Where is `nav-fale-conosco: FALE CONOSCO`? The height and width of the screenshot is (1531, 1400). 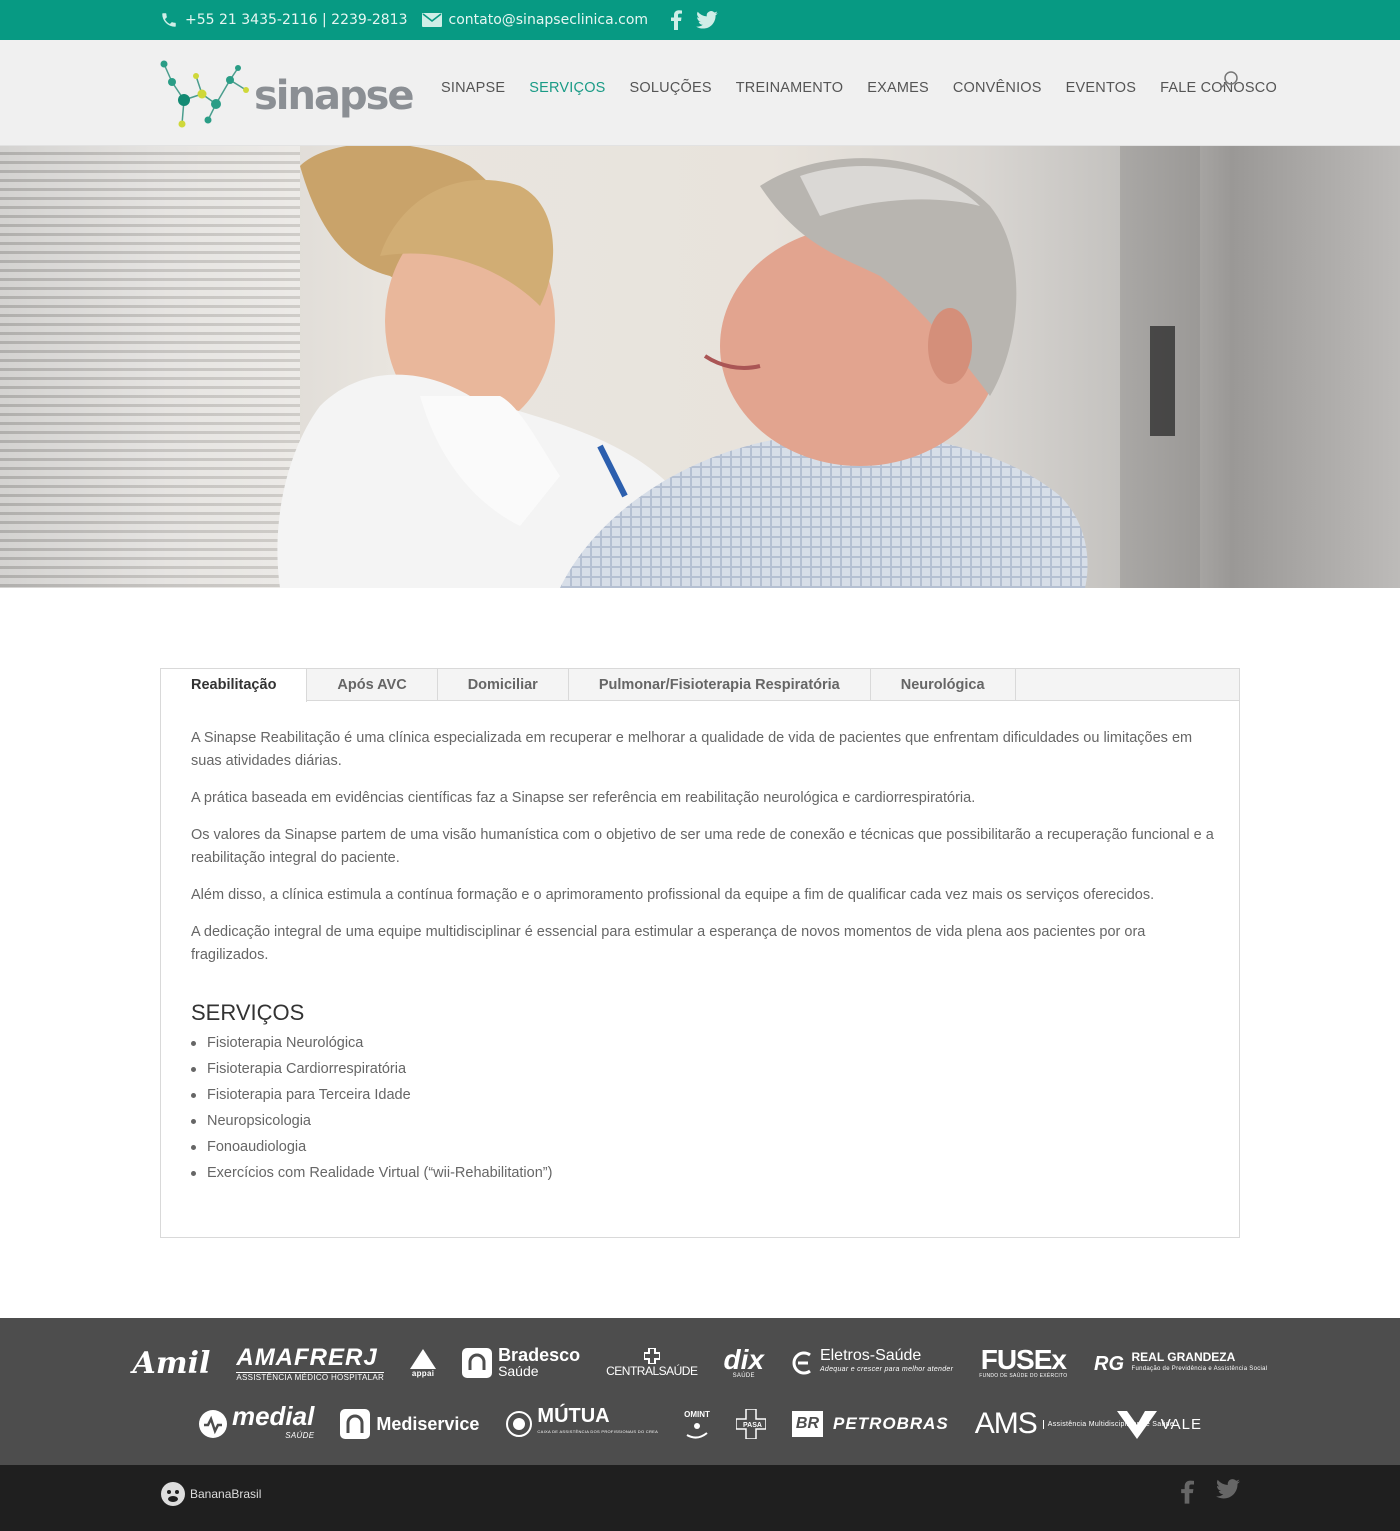
nav-fale-conosco: FALE CONOSCO is located at coordinates (1218, 88).